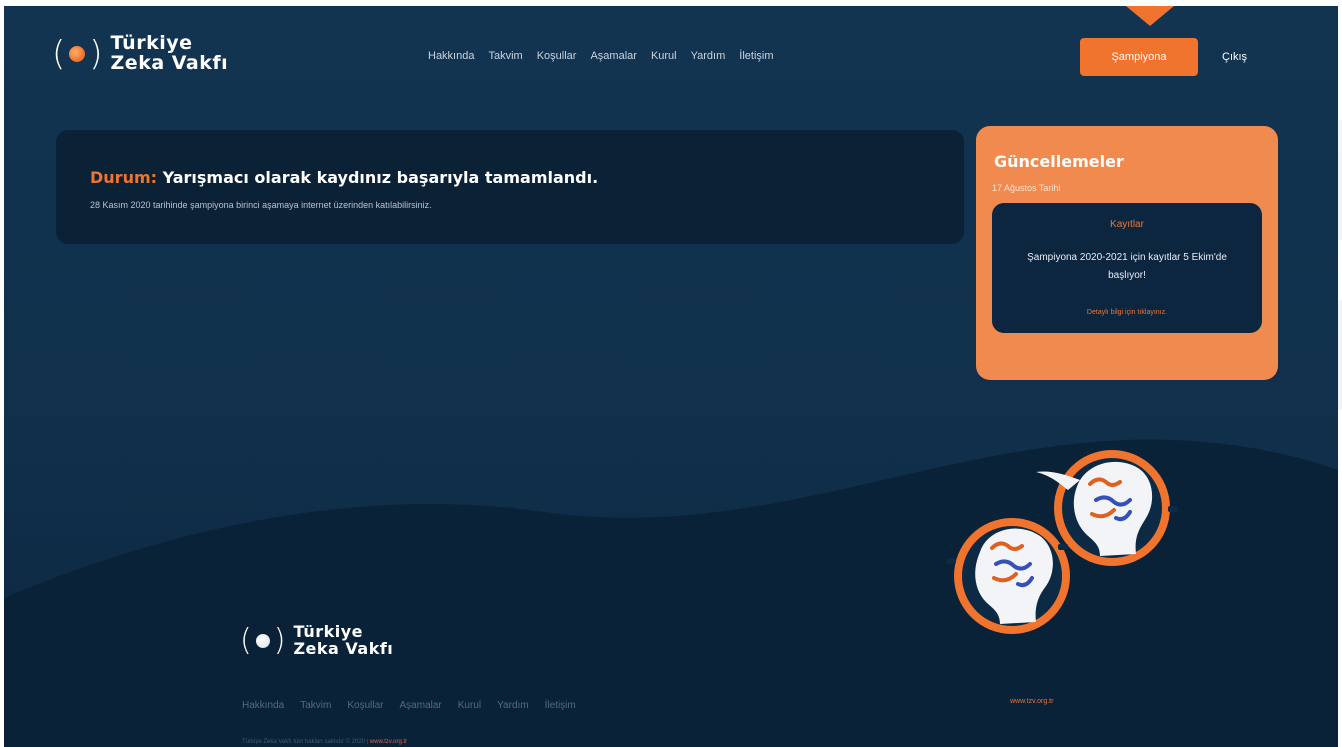  What do you see at coordinates (1139, 57) in the screenshot?
I see `championship-button: Şampiyona` at bounding box center [1139, 57].